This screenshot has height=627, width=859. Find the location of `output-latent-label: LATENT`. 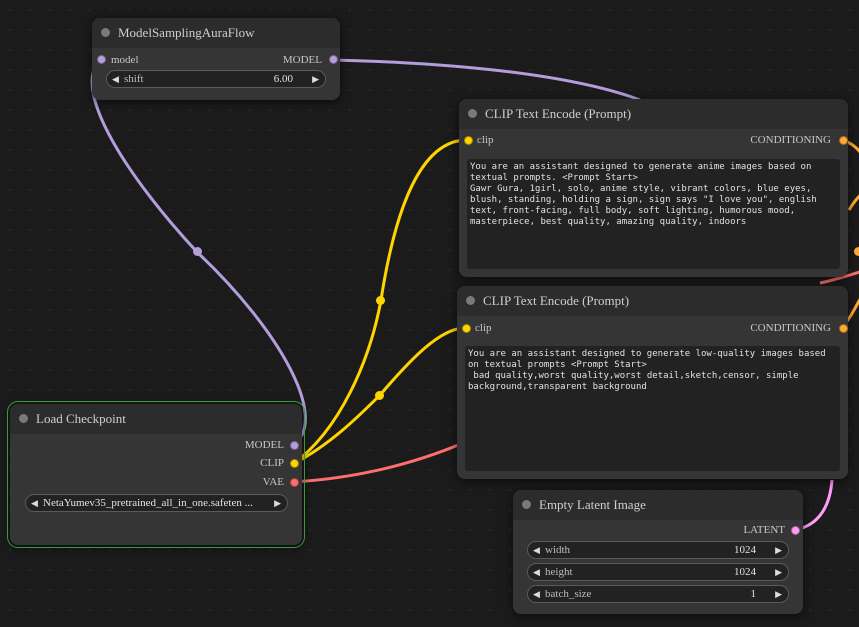

output-latent-label: LATENT is located at coordinates (764, 530).